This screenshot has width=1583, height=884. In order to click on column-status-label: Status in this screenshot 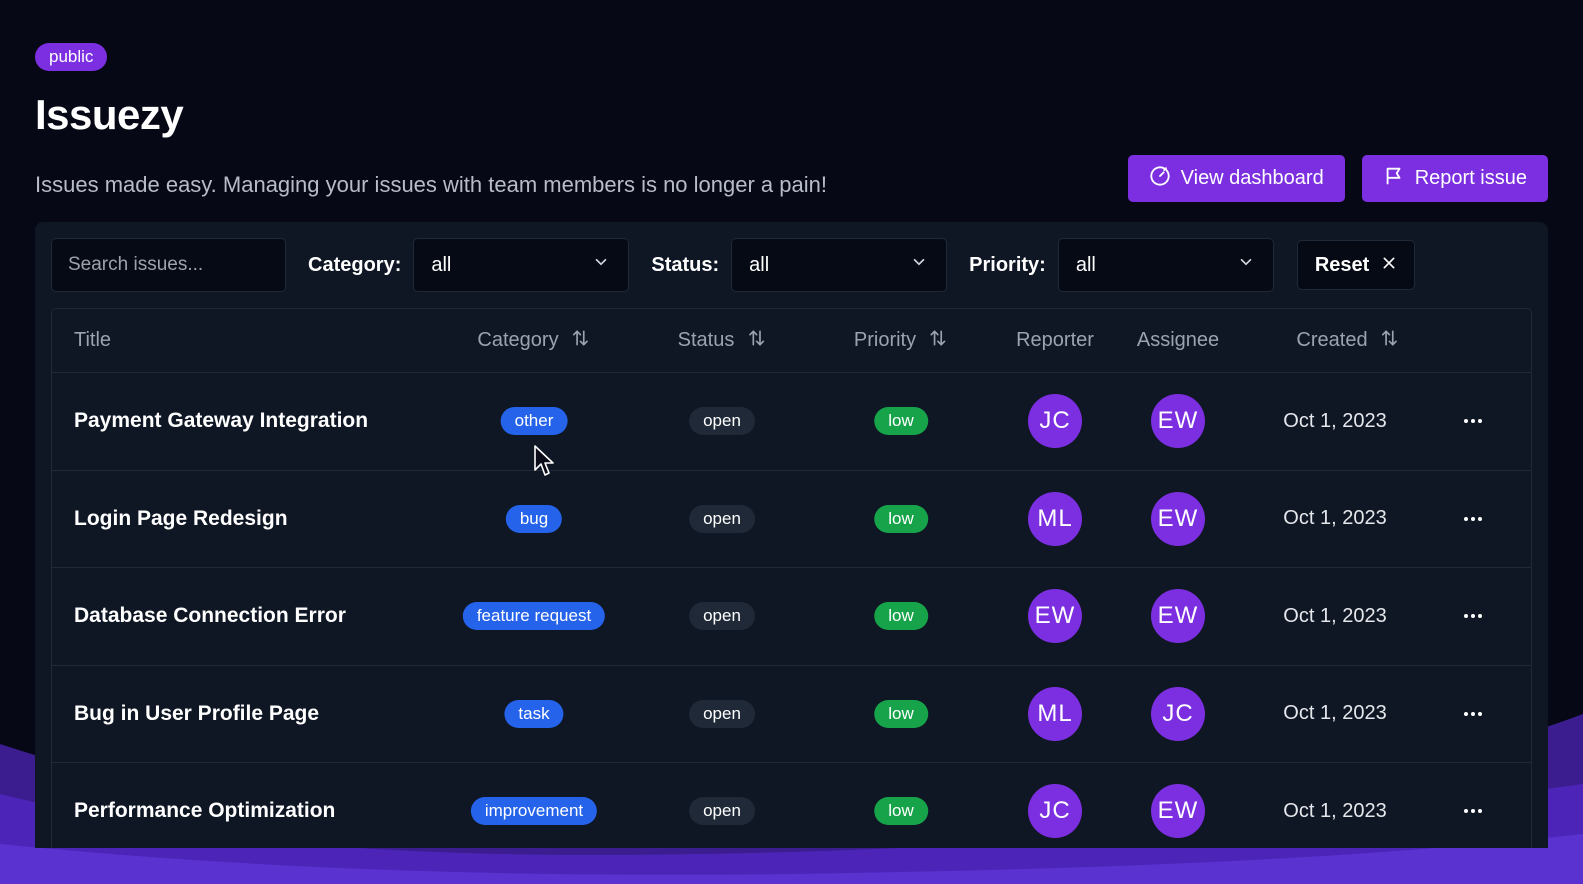, I will do `click(706, 340)`.